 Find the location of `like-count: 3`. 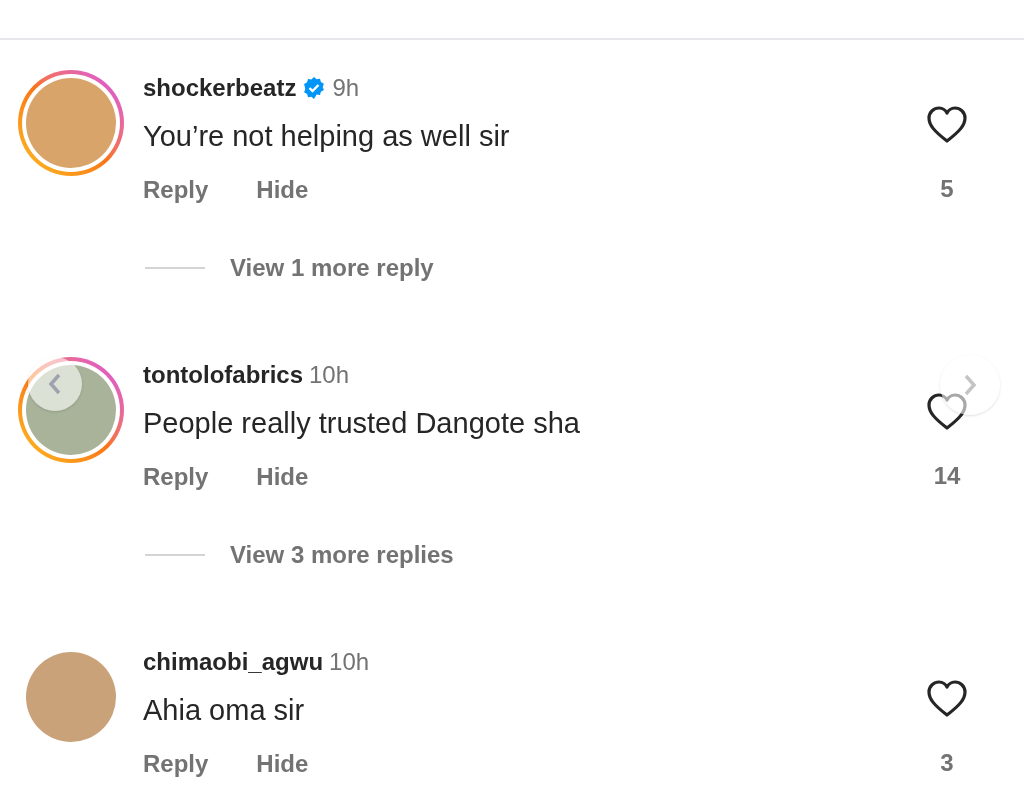

like-count: 3 is located at coordinates (947, 763).